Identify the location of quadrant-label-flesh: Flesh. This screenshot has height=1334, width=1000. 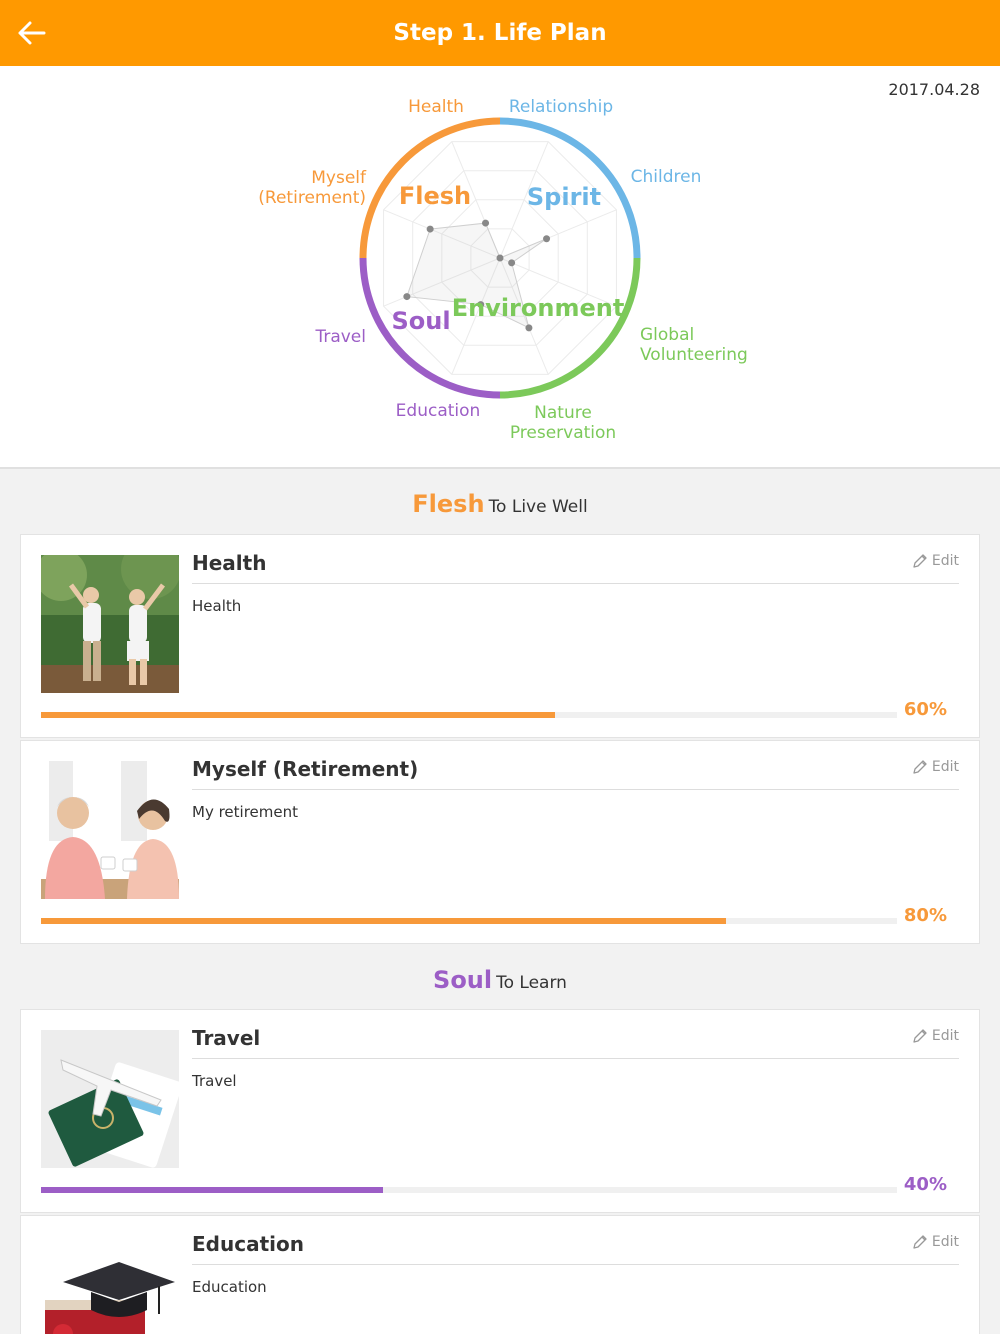
(435, 196).